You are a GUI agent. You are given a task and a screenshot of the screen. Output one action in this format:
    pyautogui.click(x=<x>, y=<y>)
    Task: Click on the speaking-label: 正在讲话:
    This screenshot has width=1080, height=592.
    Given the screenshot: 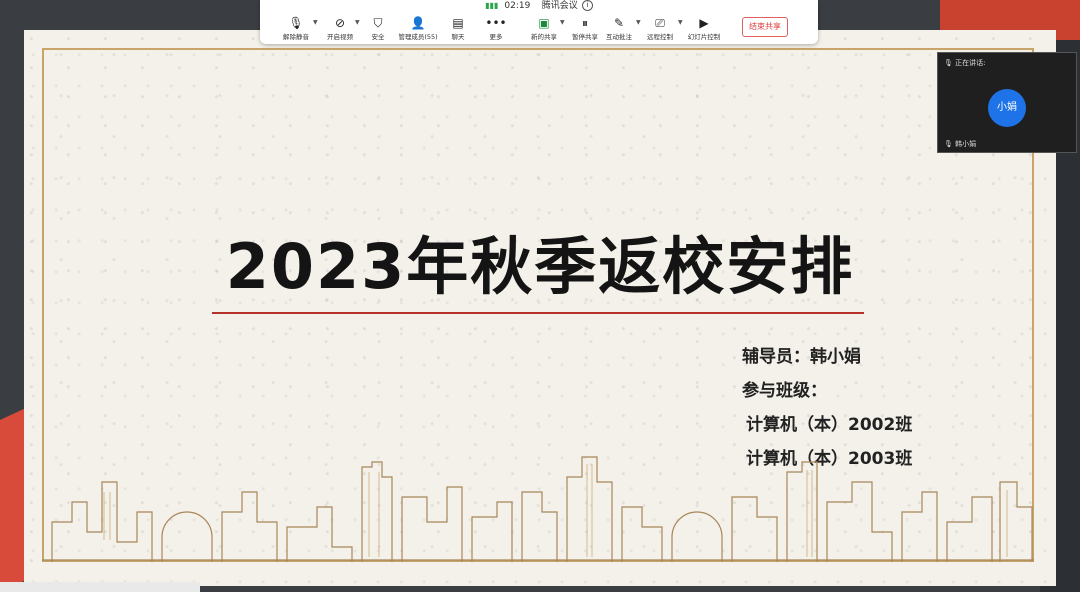 What is the action you would take?
    pyautogui.click(x=970, y=63)
    